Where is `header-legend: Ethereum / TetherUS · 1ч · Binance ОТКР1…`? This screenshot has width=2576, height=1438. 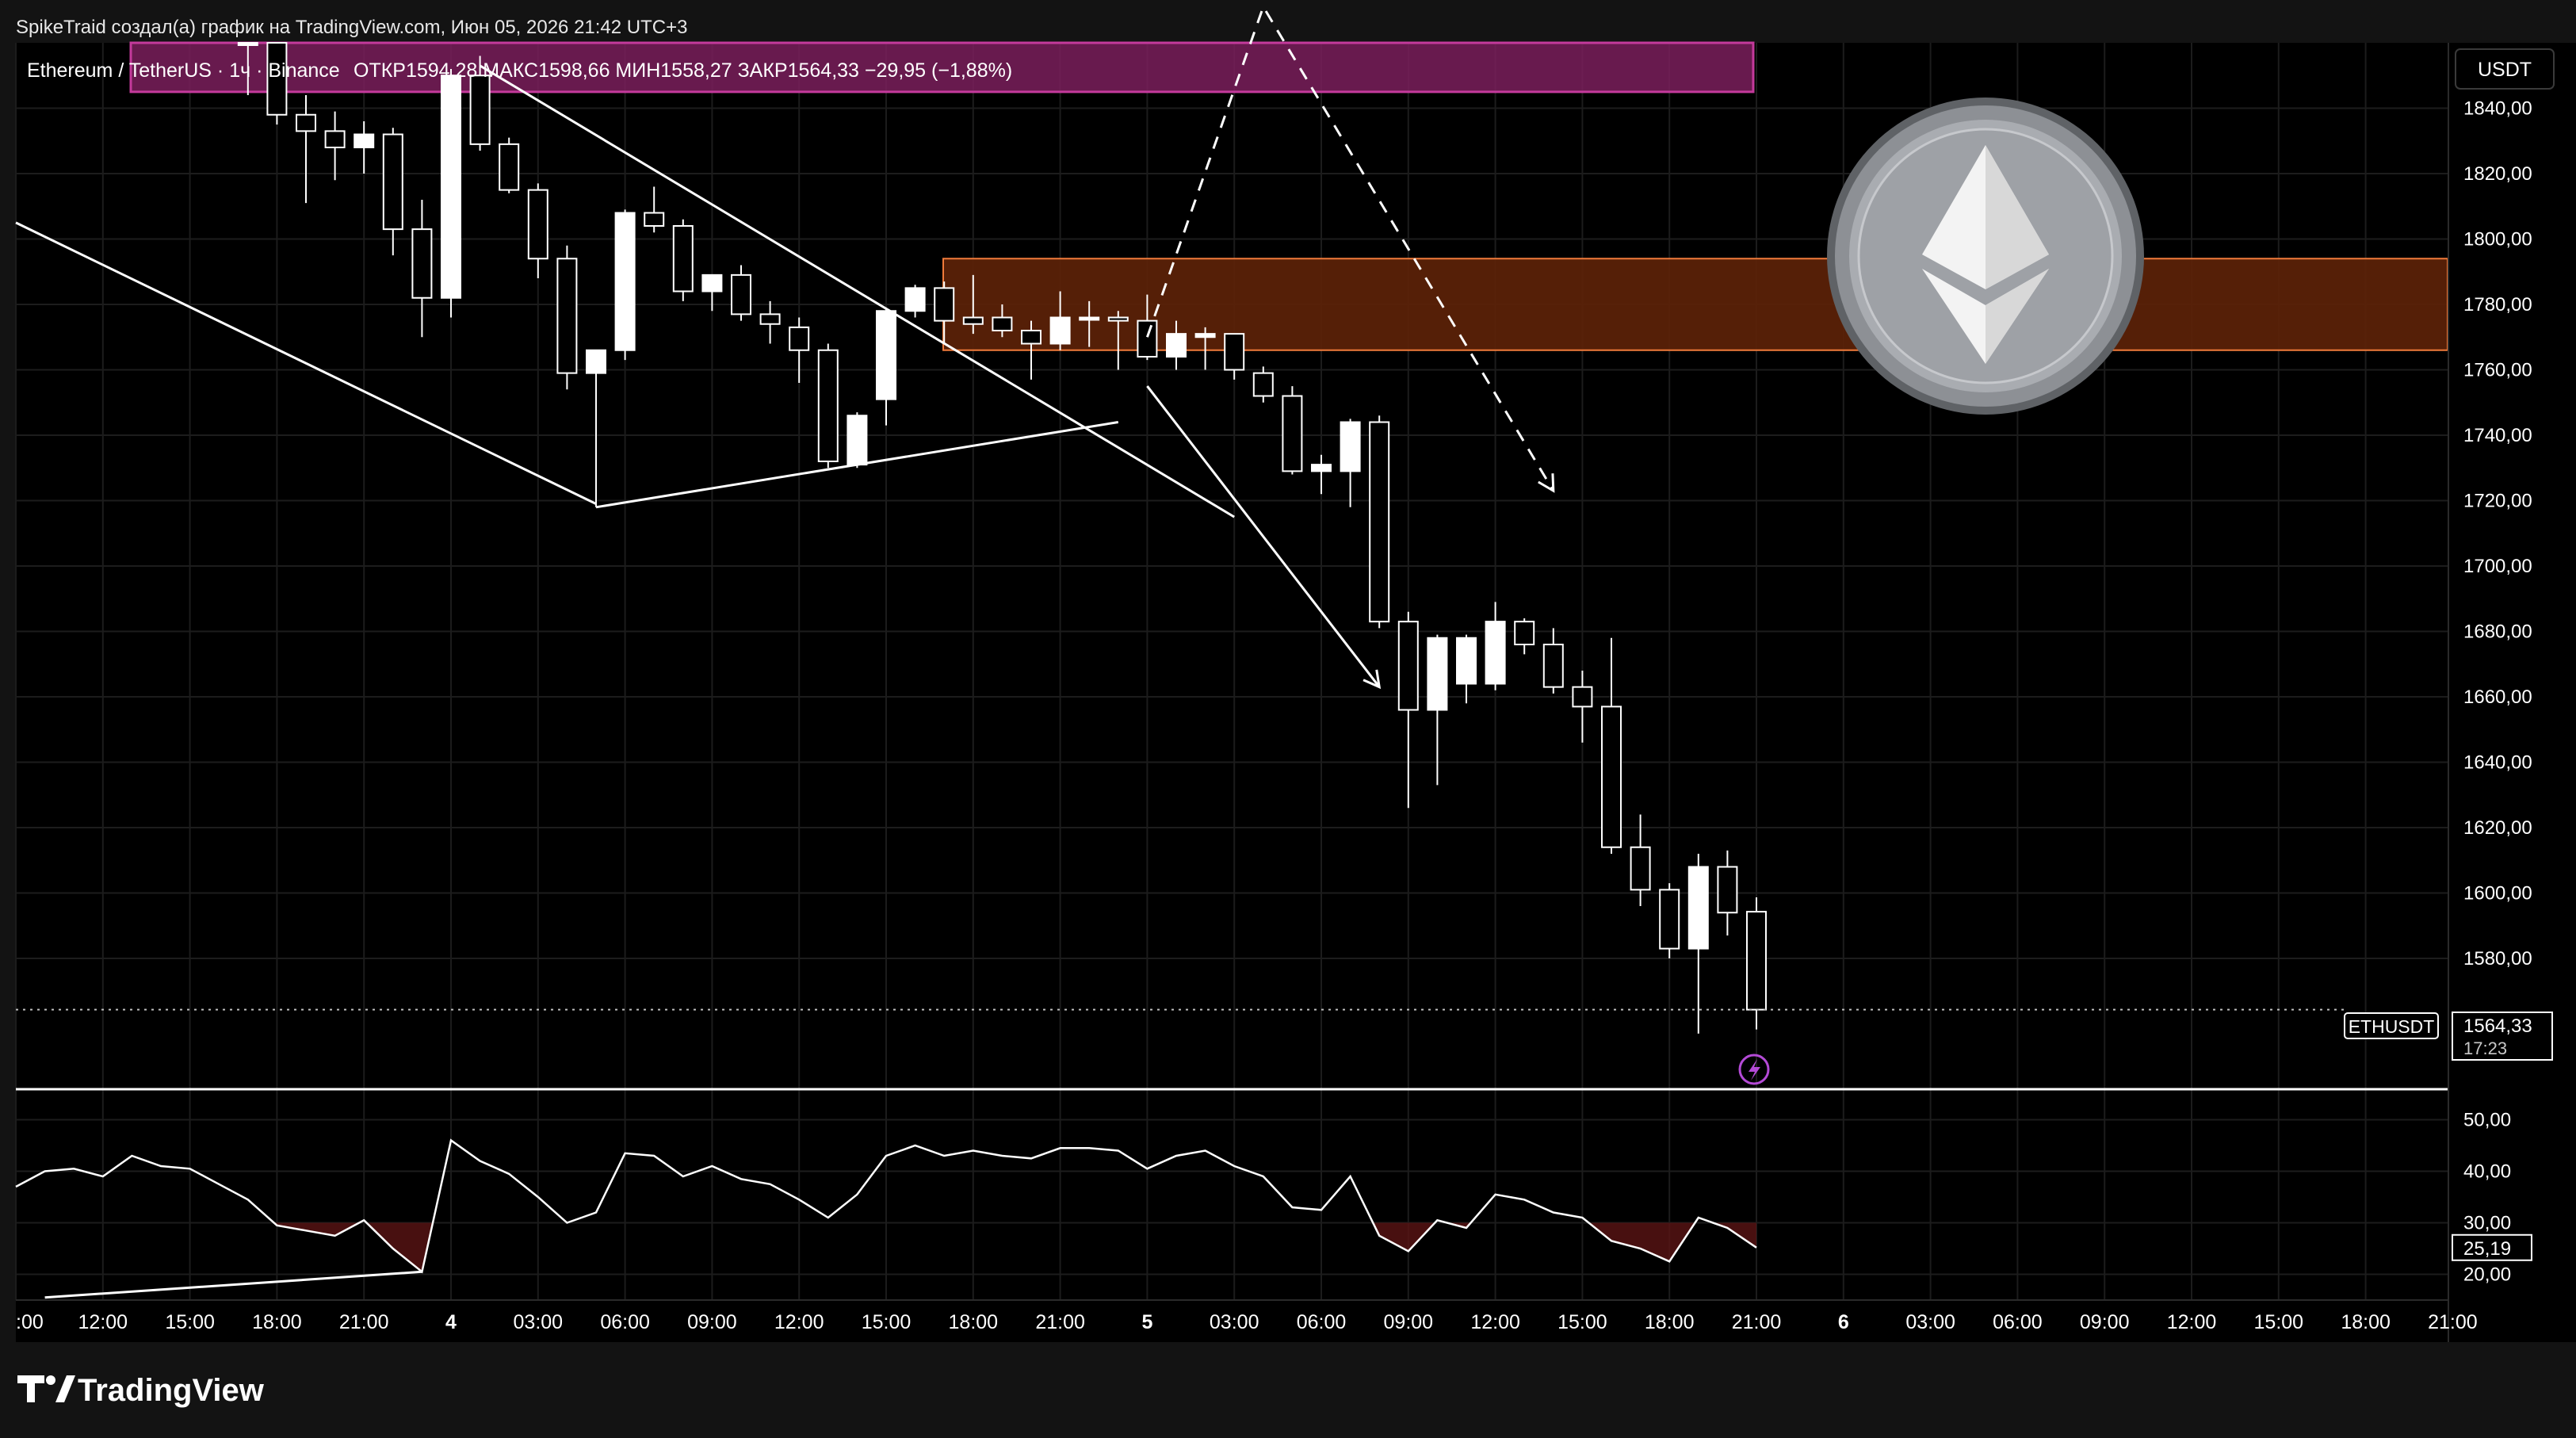 header-legend: Ethereum / TetherUS · 1ч · Binance ОТКР1… is located at coordinates (519, 70).